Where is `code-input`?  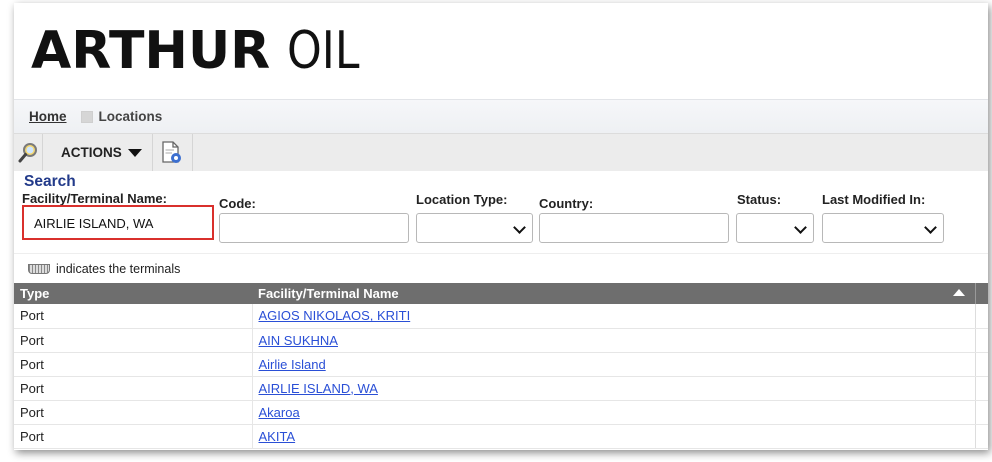
code-input is located at coordinates (314, 228).